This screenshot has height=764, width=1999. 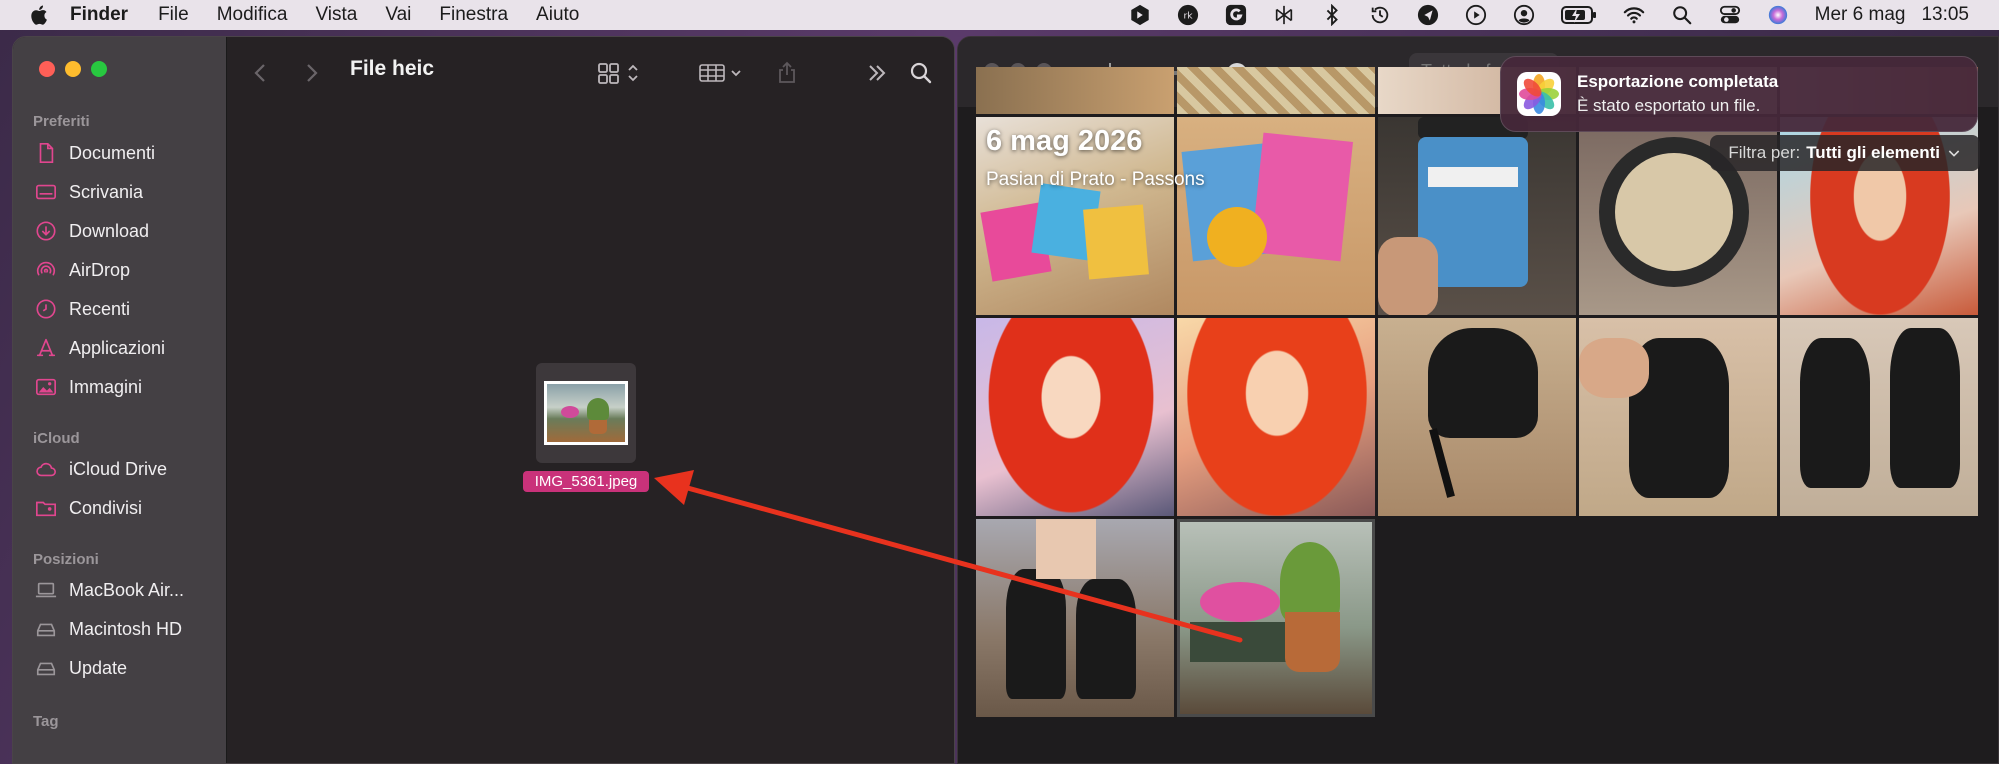 I want to click on airdrop-icon, so click(x=46, y=268).